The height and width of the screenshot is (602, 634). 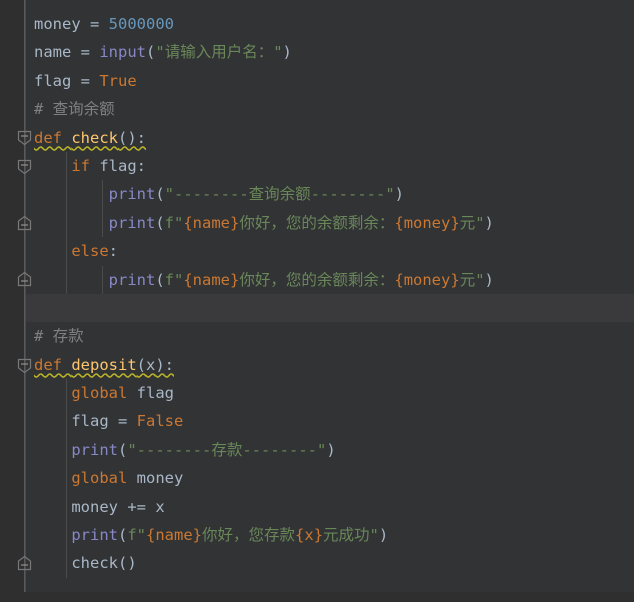 What do you see at coordinates (330, 308) in the screenshot?
I see `code-line` at bounding box center [330, 308].